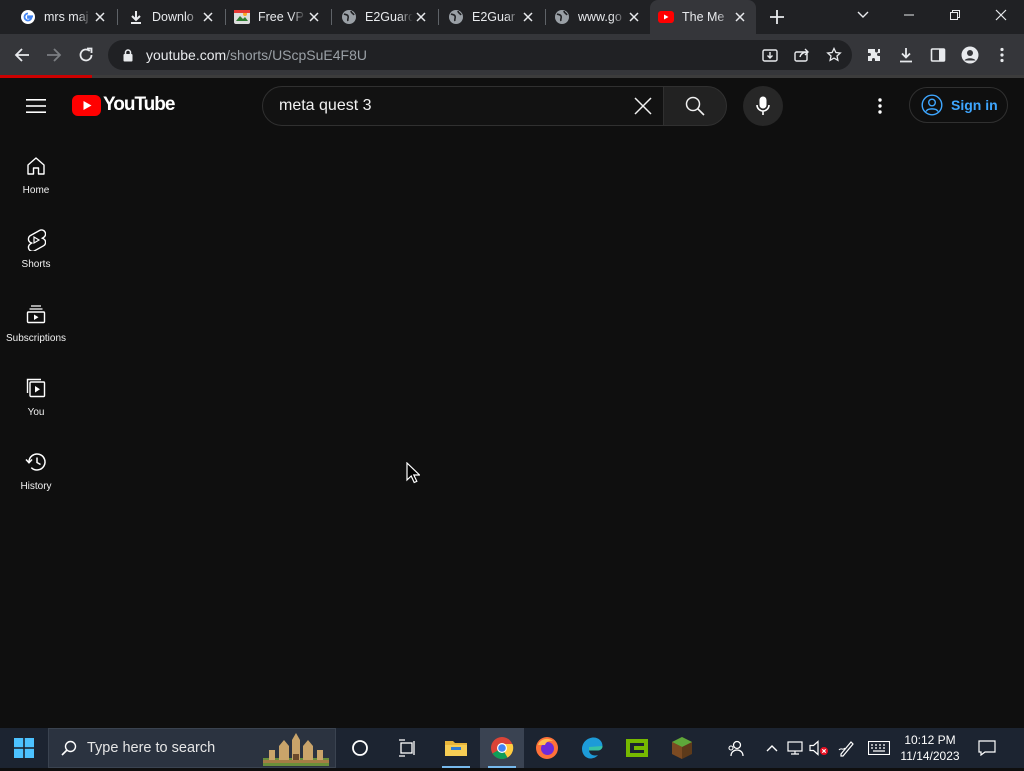 This screenshot has height=771, width=1024. Describe the element at coordinates (36, 462) in the screenshot. I see `history-icon` at that location.